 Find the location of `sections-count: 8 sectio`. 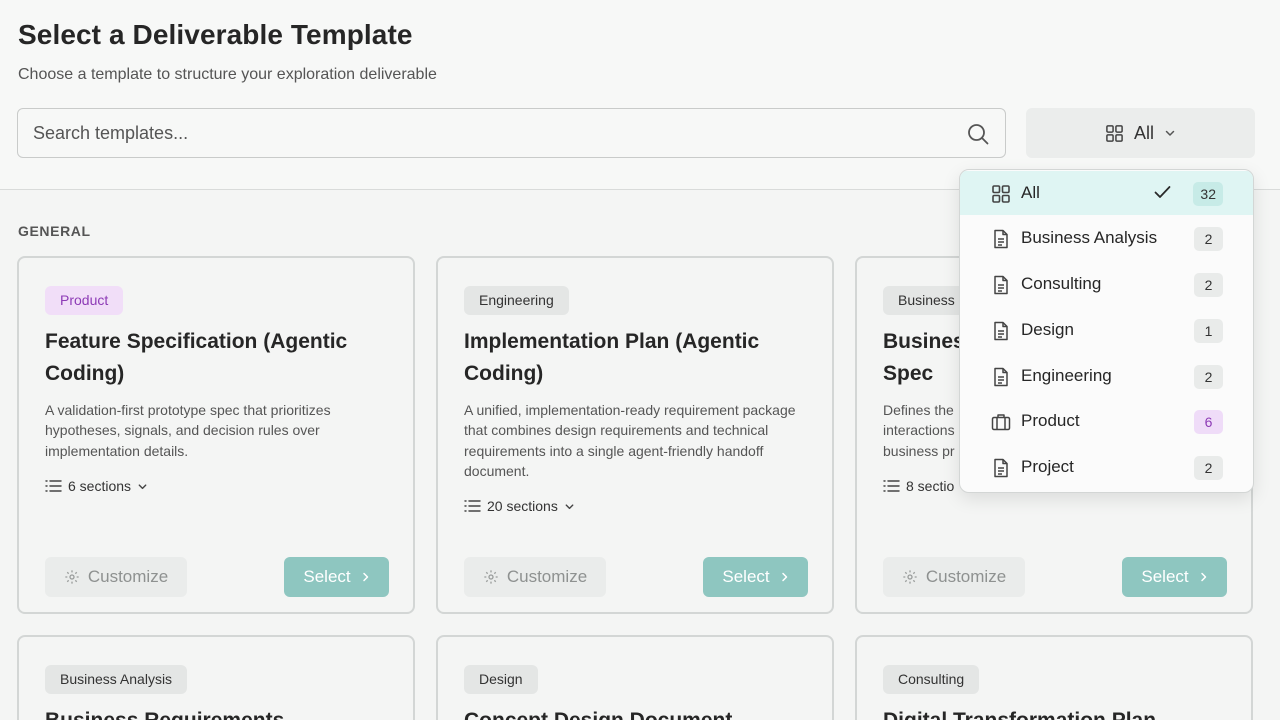

sections-count: 8 sectio is located at coordinates (930, 486).